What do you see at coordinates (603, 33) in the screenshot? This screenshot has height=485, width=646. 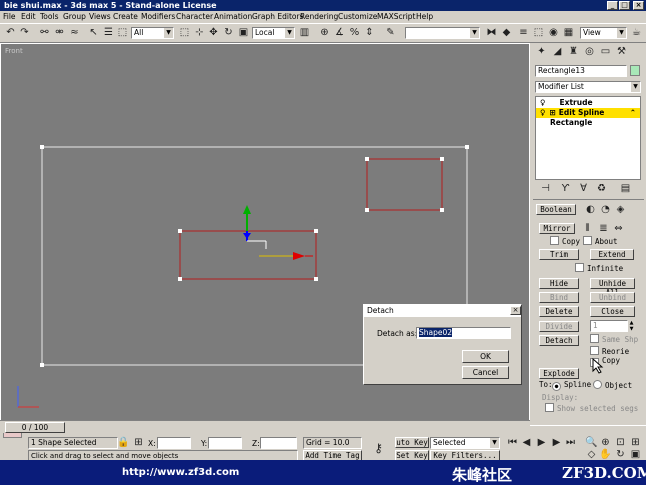 I see `render-type-combo: View ▼` at bounding box center [603, 33].